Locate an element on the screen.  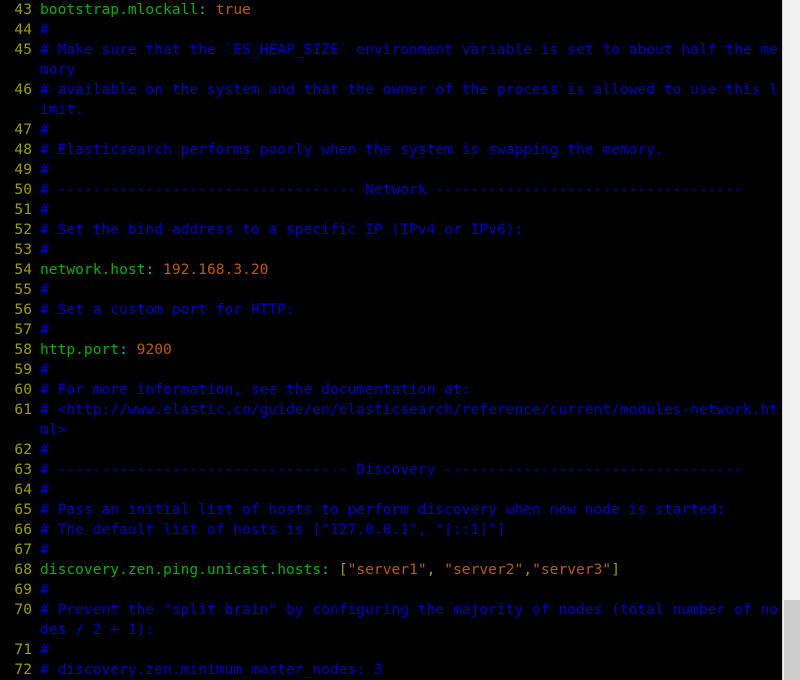
line-content: network.host: 192.168.3.20 is located at coordinates (407, 270).